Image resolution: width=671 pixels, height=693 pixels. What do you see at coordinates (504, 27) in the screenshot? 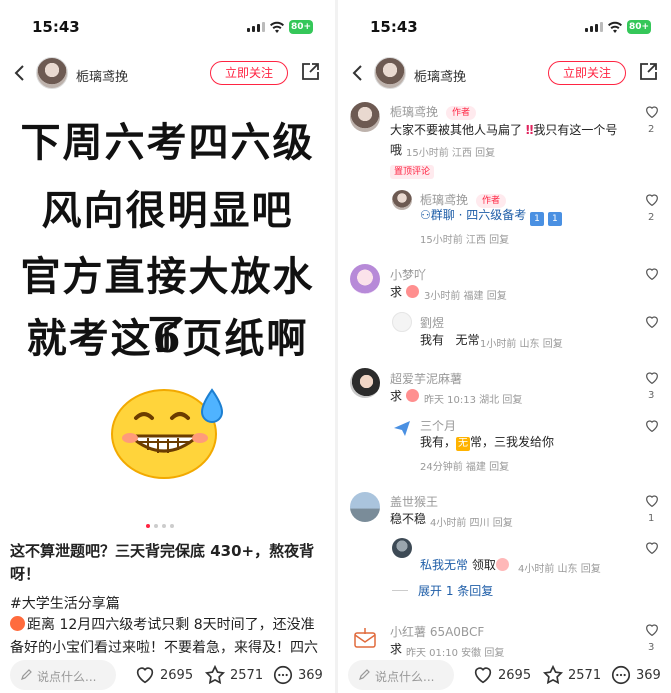
I see `status-bar: 15:43 80+` at bounding box center [504, 27].